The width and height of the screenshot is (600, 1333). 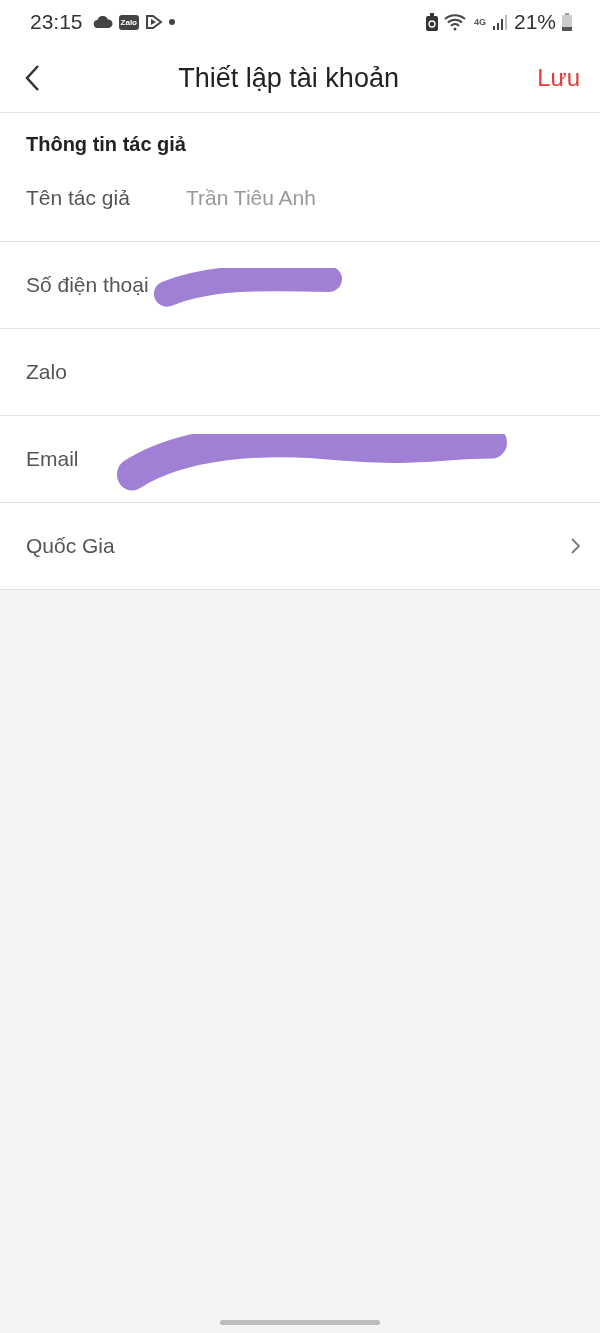 What do you see at coordinates (78, 197) in the screenshot?
I see `field-label: Tên tác giả` at bounding box center [78, 197].